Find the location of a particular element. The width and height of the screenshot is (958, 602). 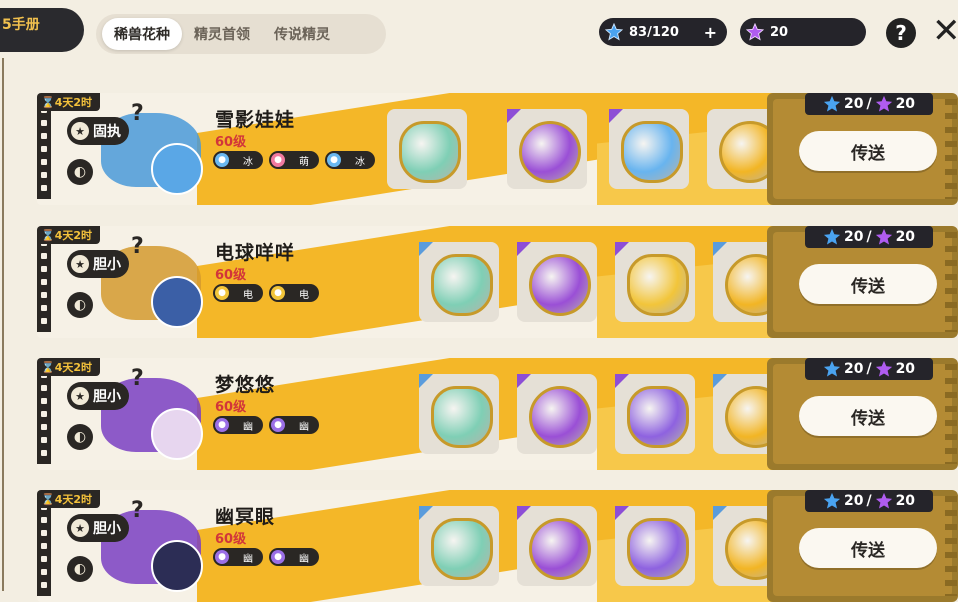

send-panel: 20 / 20 传送 is located at coordinates (862, 414).